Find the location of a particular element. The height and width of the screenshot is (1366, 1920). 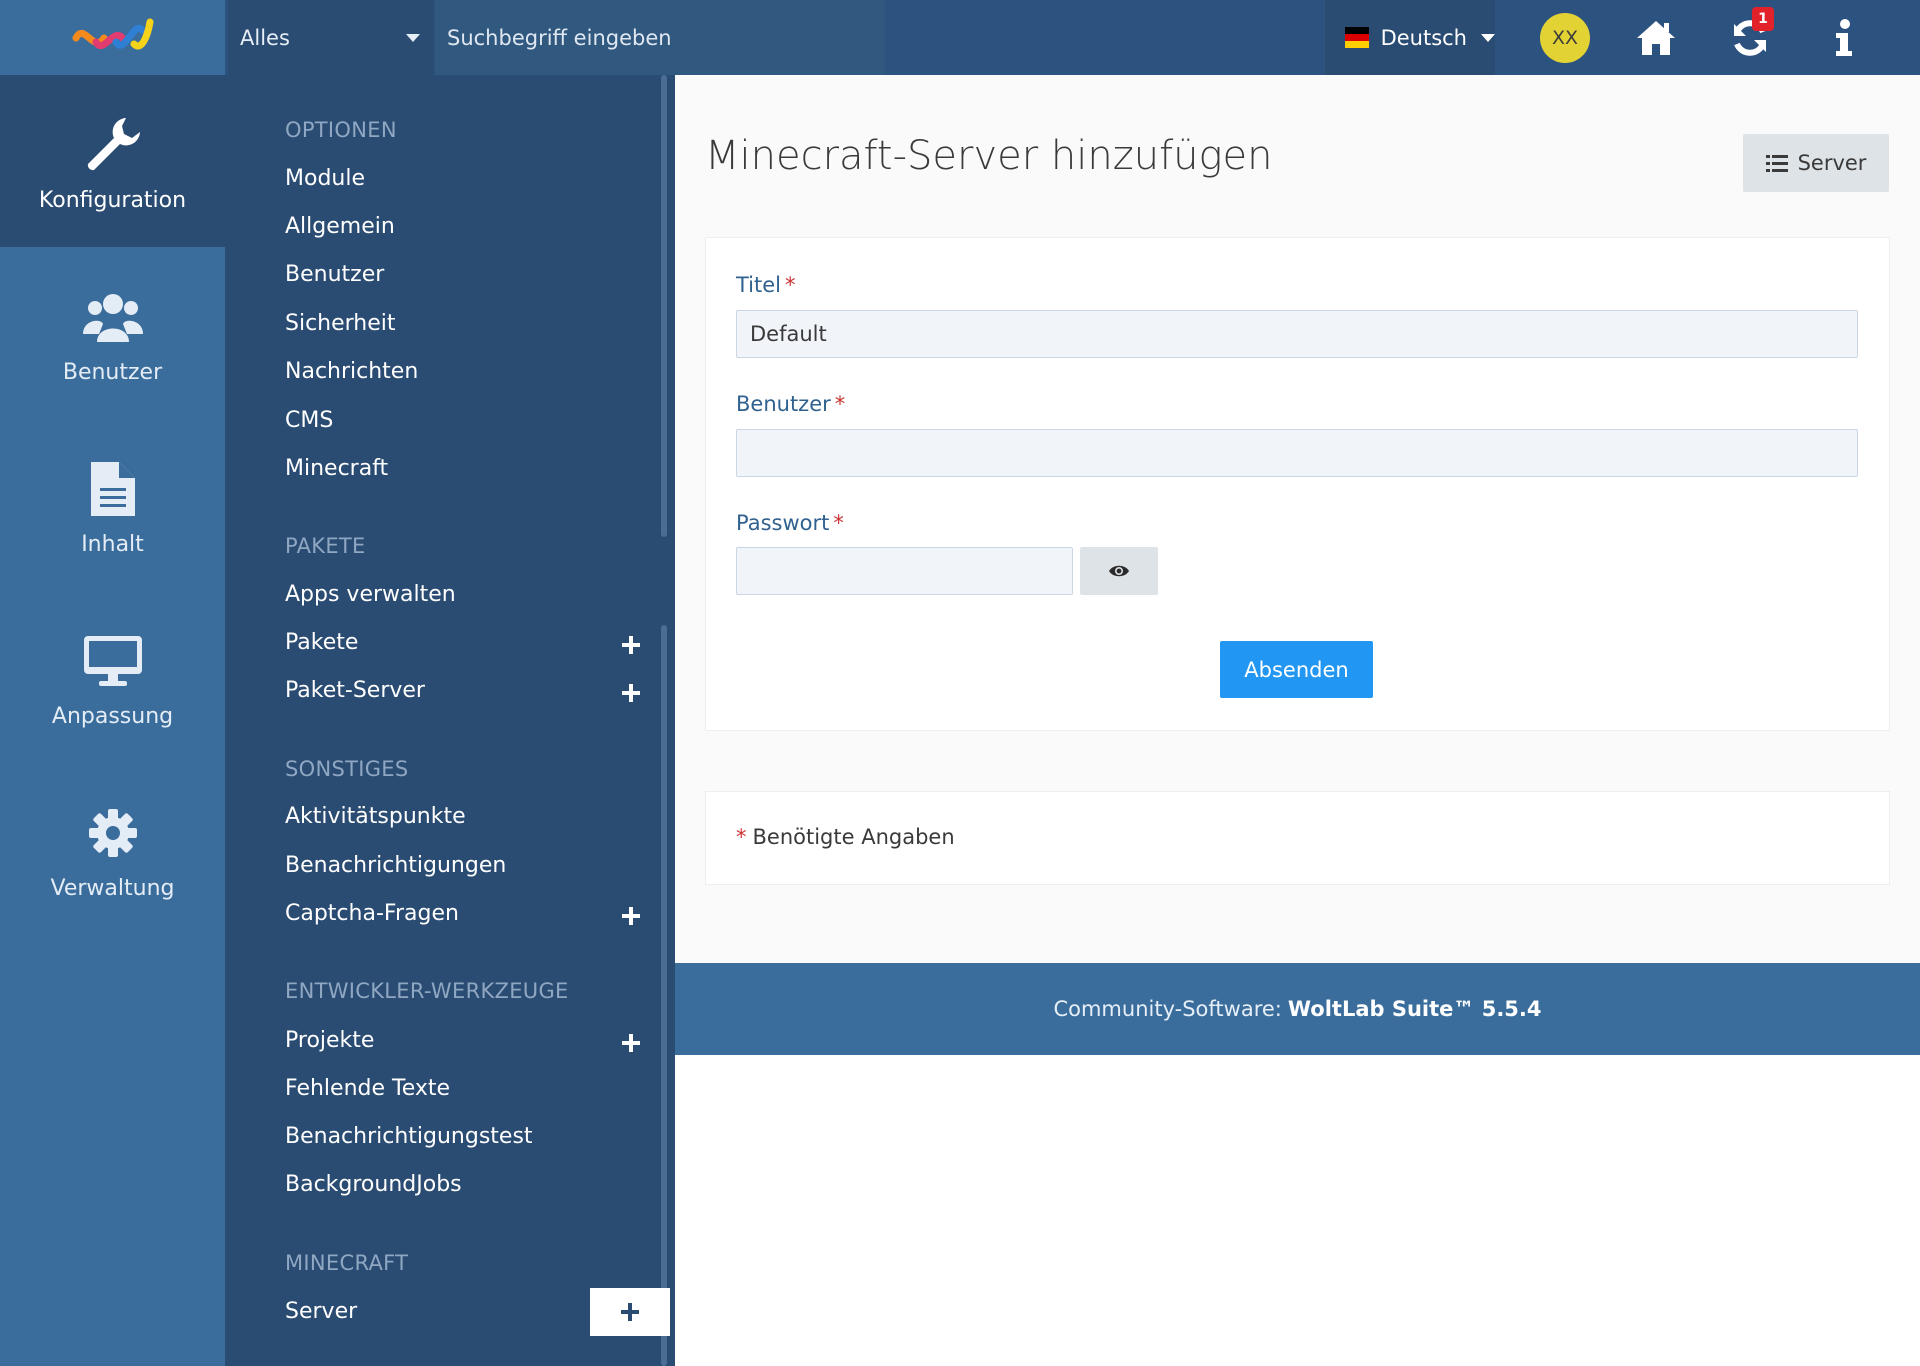

page-footer: Community-Software: WoltLab Suite™ 5.5.4 is located at coordinates (1297, 1009).